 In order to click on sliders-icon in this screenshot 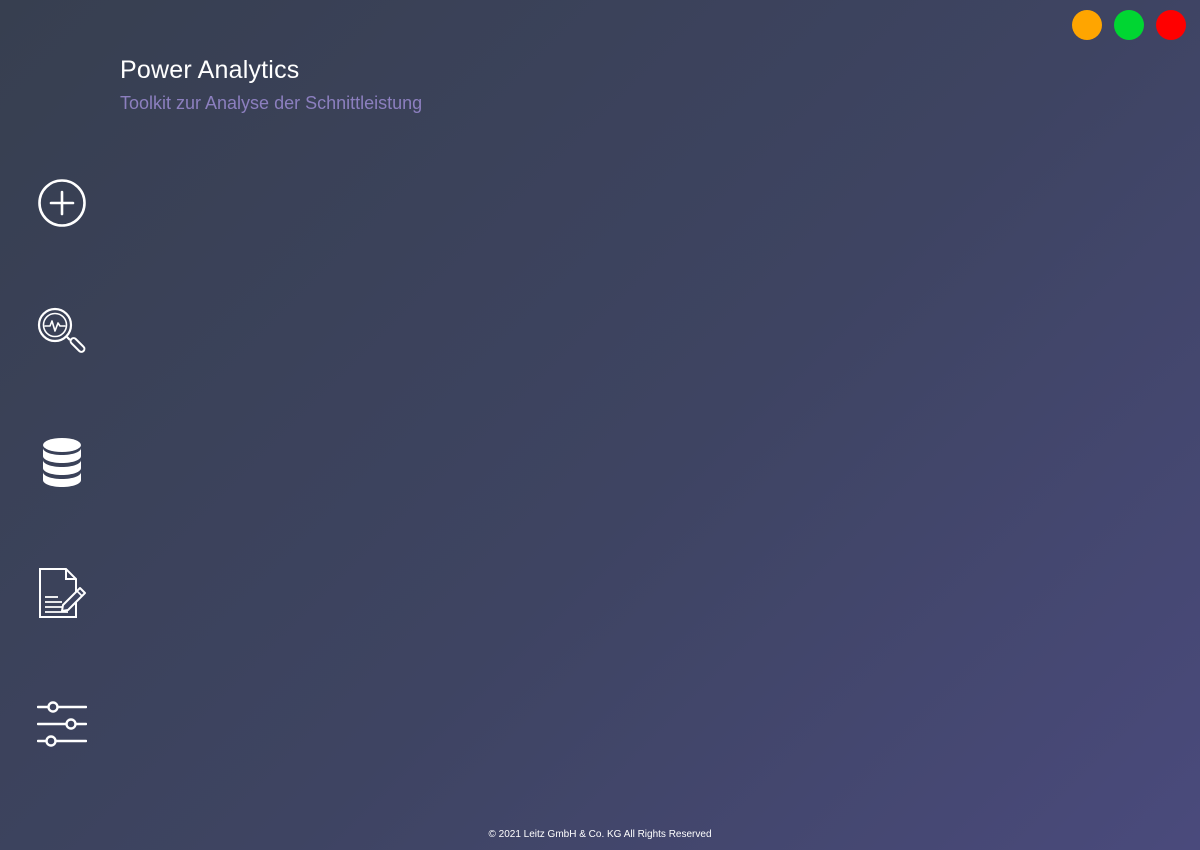, I will do `click(62, 724)`.